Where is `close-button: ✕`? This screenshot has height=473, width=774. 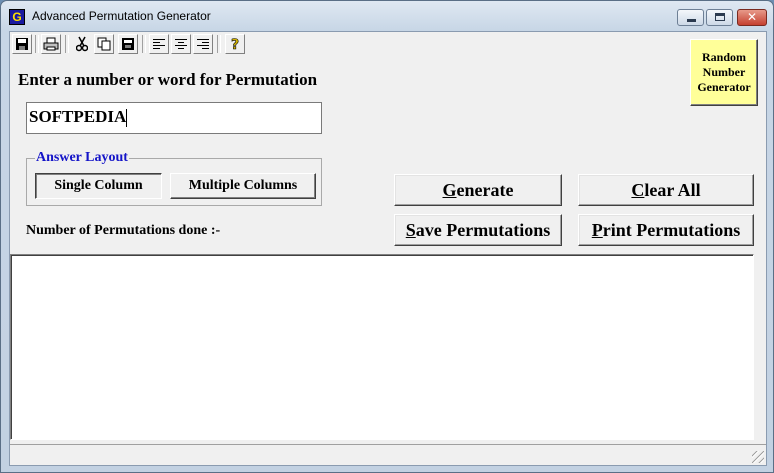
close-button: ✕ is located at coordinates (752, 17).